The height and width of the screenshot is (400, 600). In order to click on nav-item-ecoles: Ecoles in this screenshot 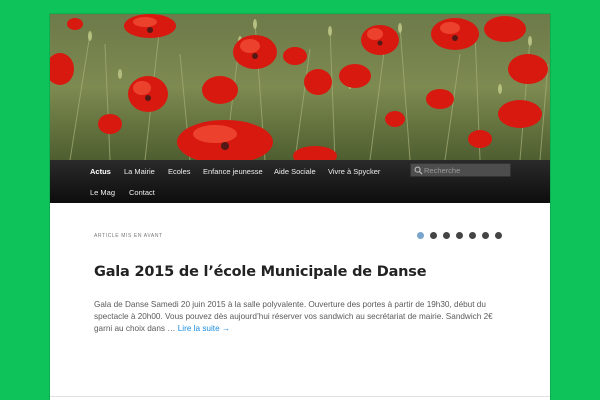, I will do `click(179, 171)`.